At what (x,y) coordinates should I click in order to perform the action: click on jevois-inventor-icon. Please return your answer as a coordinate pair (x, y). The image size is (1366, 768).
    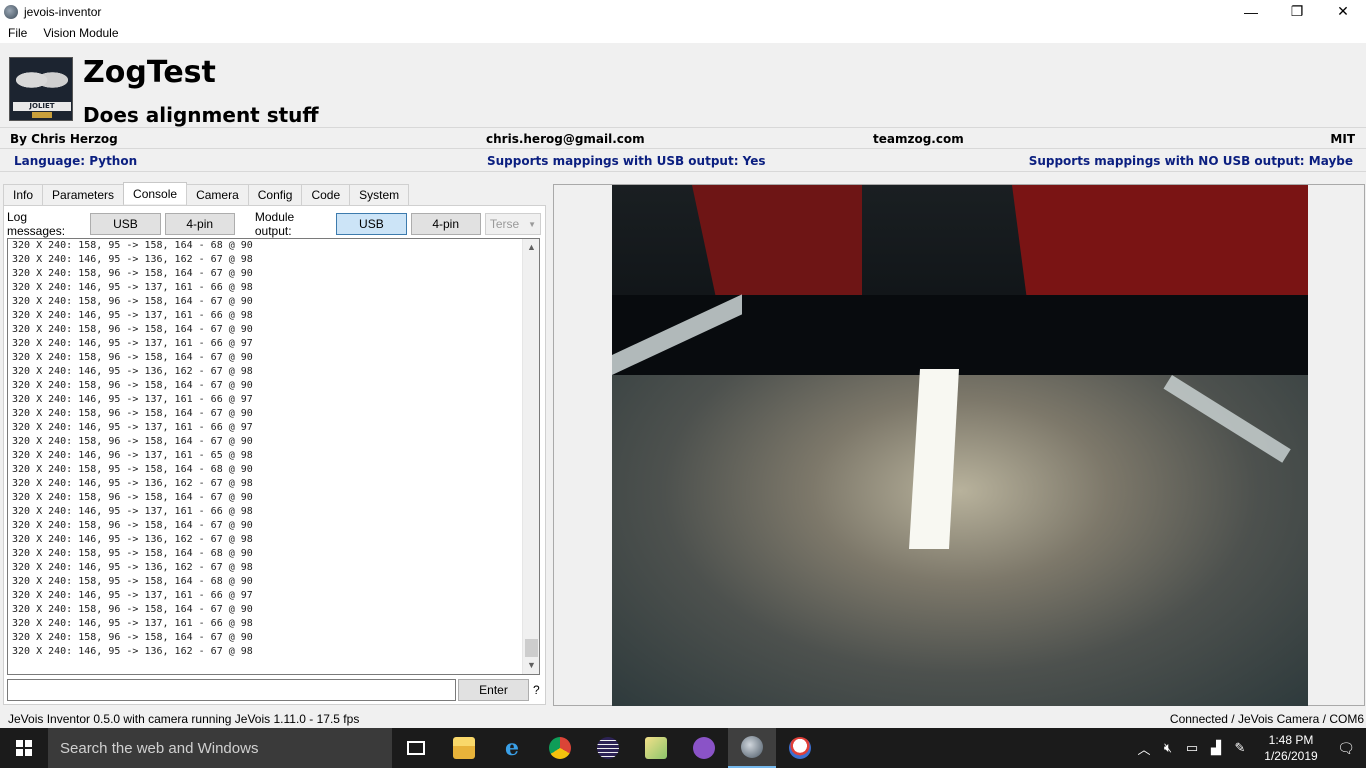
    Looking at the image, I should click on (752, 748).